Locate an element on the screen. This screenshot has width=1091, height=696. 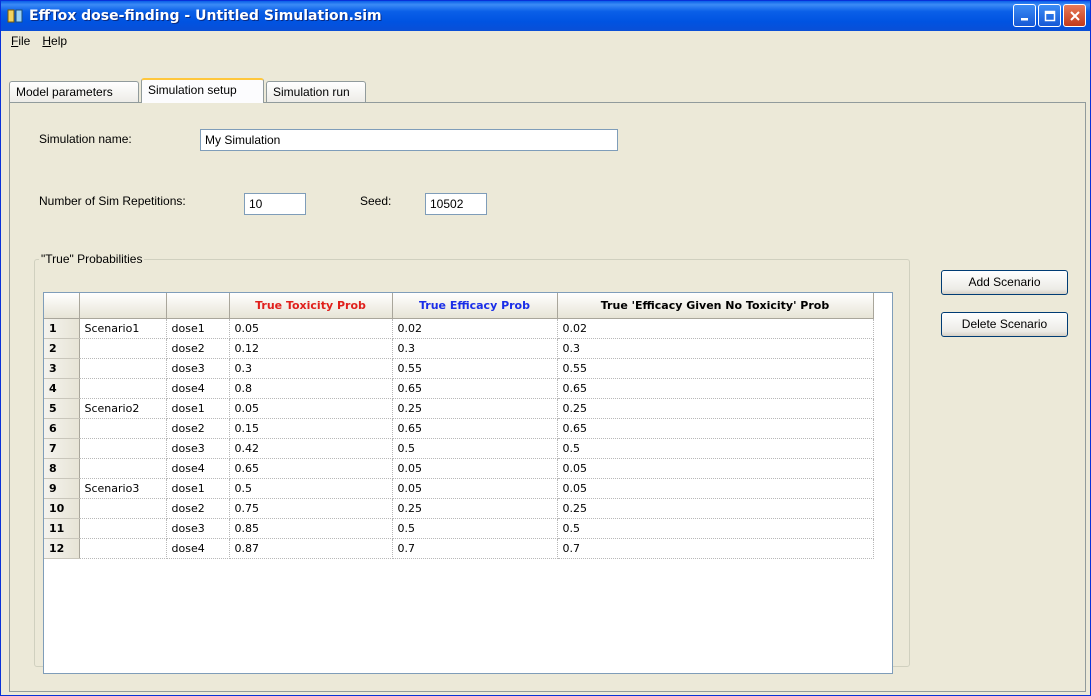
table-row: 2 dose2 0.12 0.3 0.3 is located at coordinates (459, 348).